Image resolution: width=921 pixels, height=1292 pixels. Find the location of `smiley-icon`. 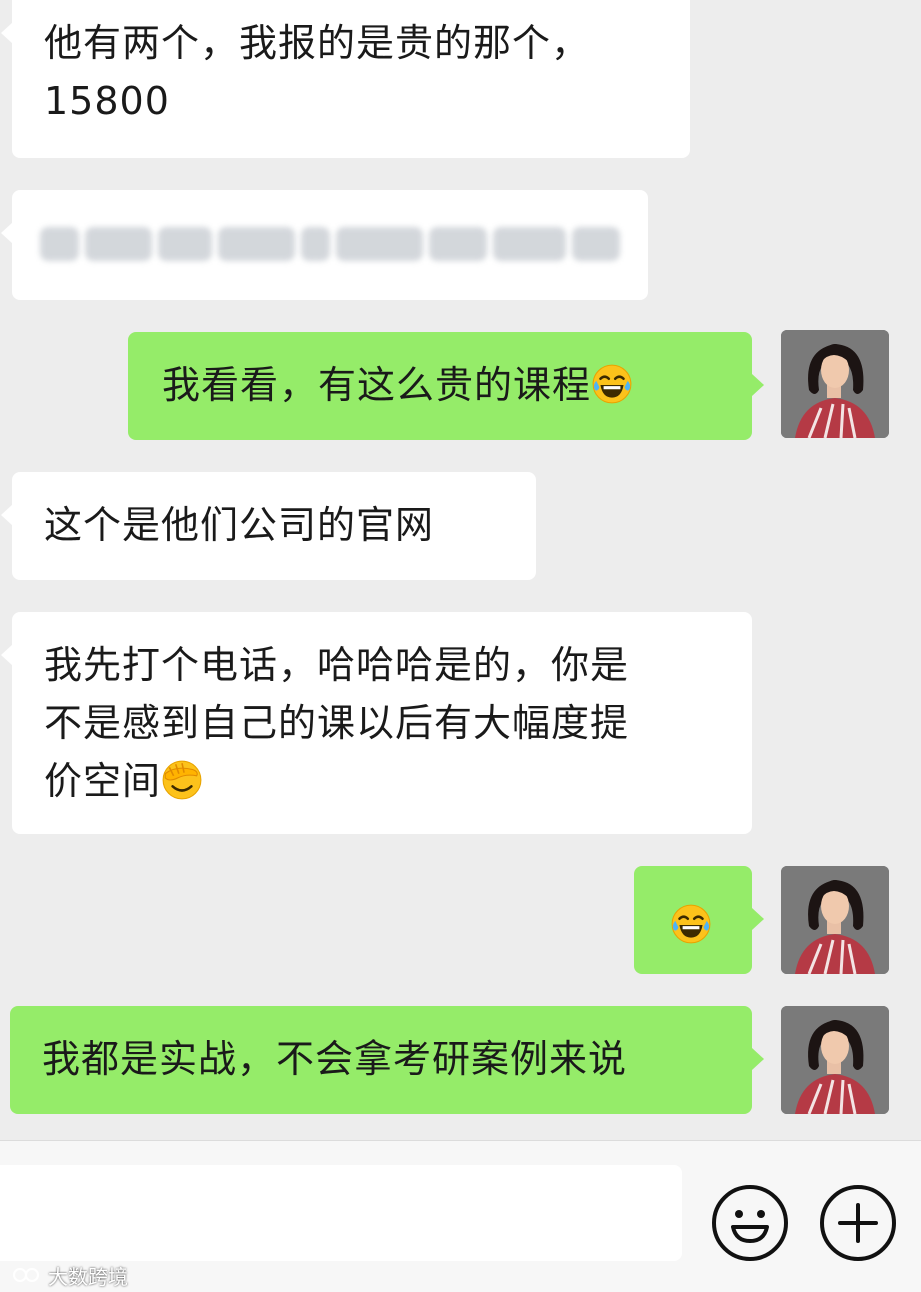

smiley-icon is located at coordinates (750, 1226).